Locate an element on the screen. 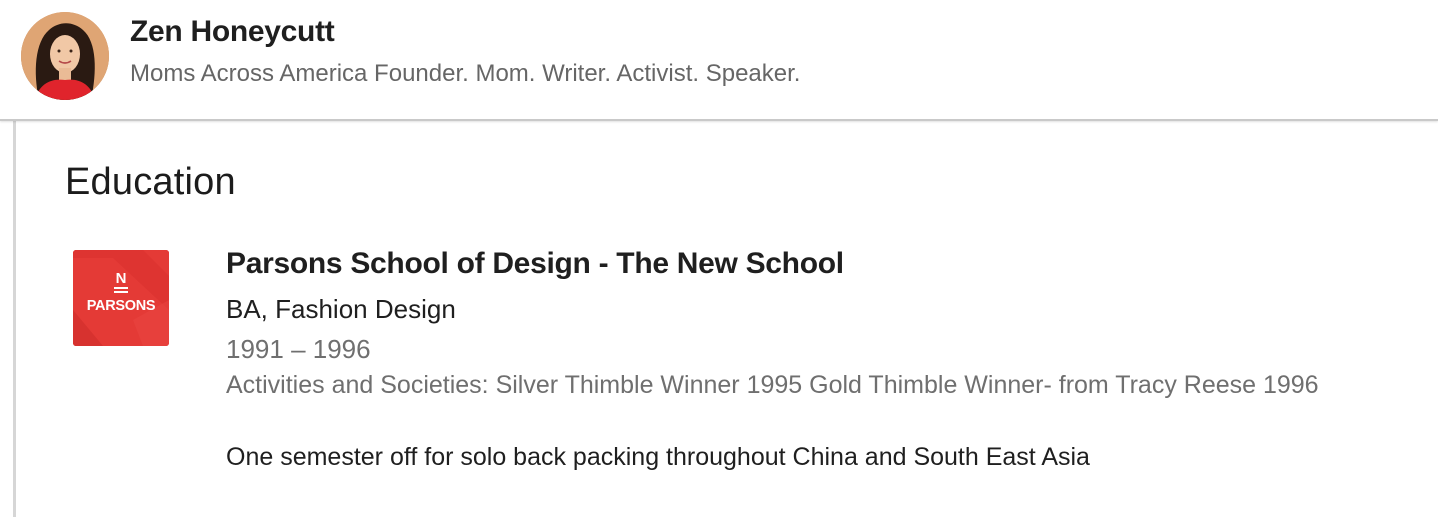 The height and width of the screenshot is (517, 1438). logo-mark: N is located at coordinates (121, 278).